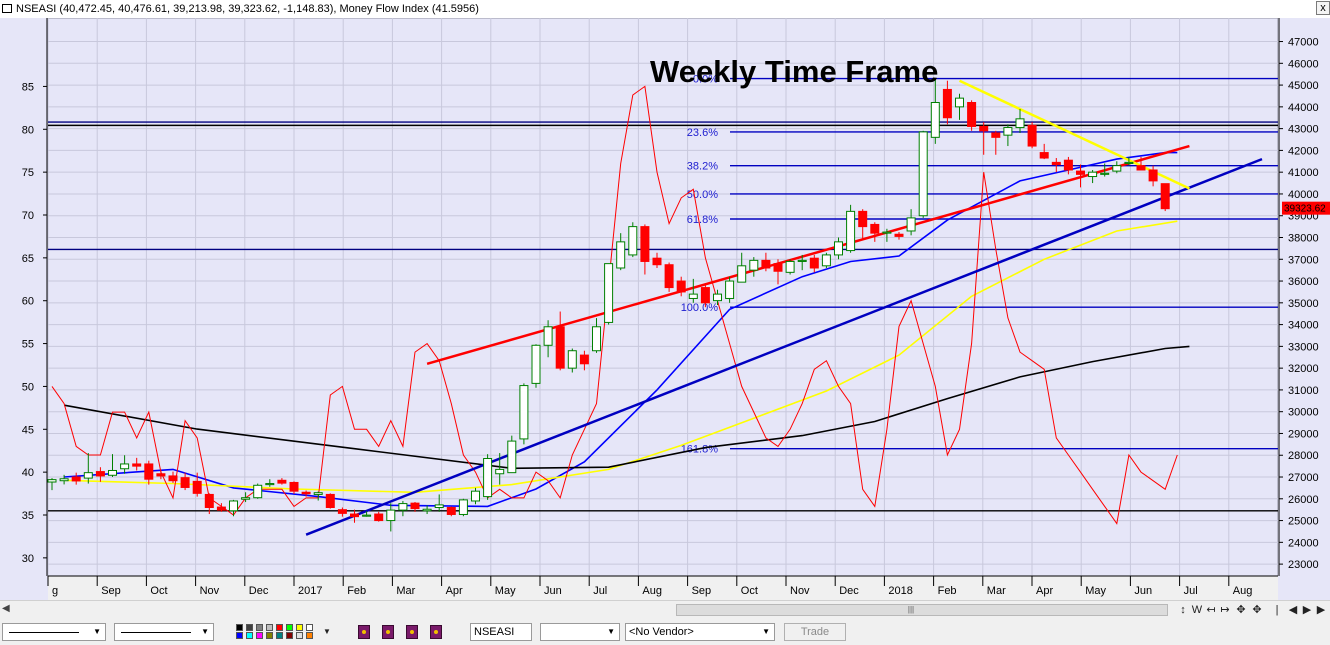  What do you see at coordinates (996, 591) in the screenshot?
I see `x-axis-label: Mar` at bounding box center [996, 591].